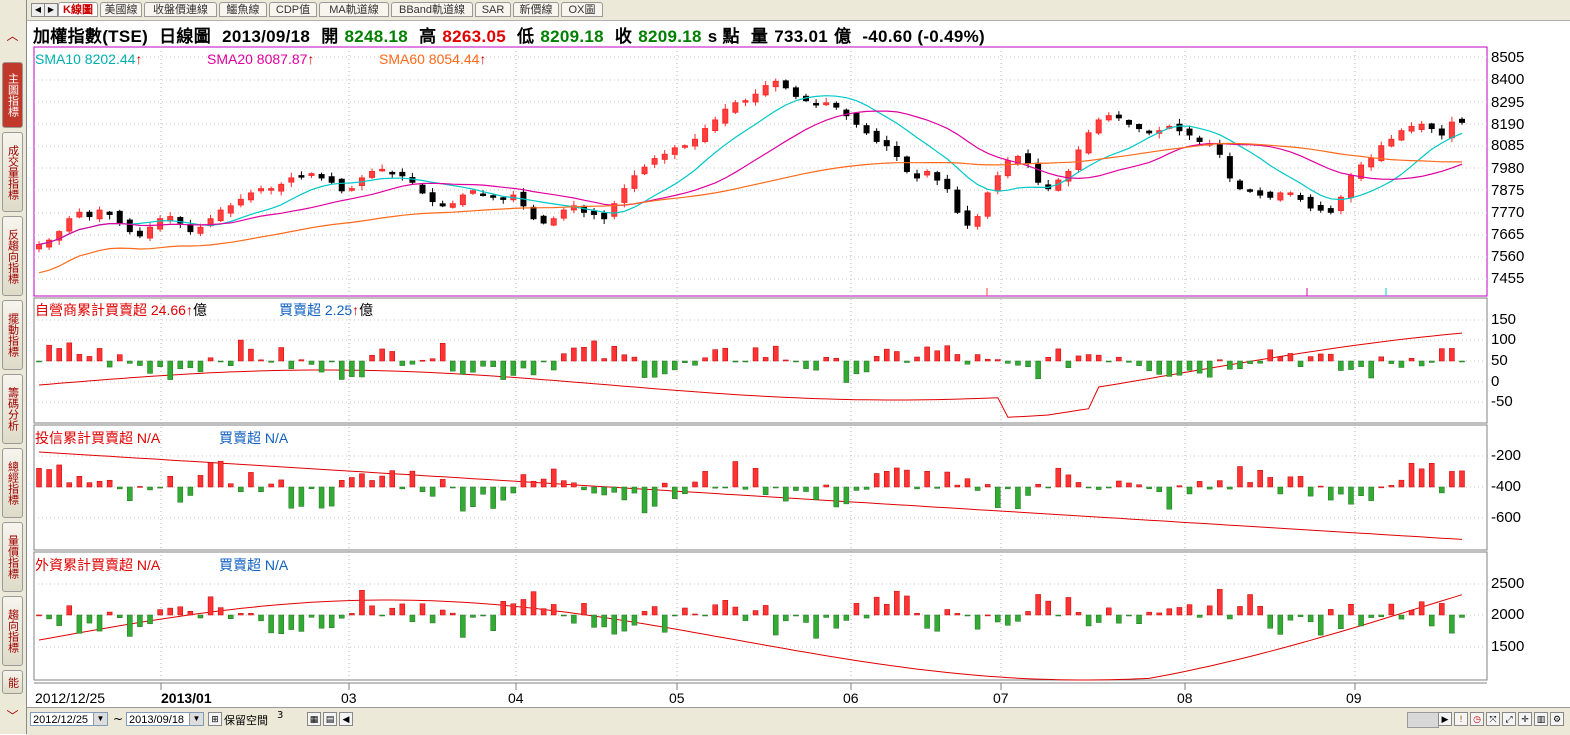  I want to click on calc-icon: ▤, so click(330, 719).